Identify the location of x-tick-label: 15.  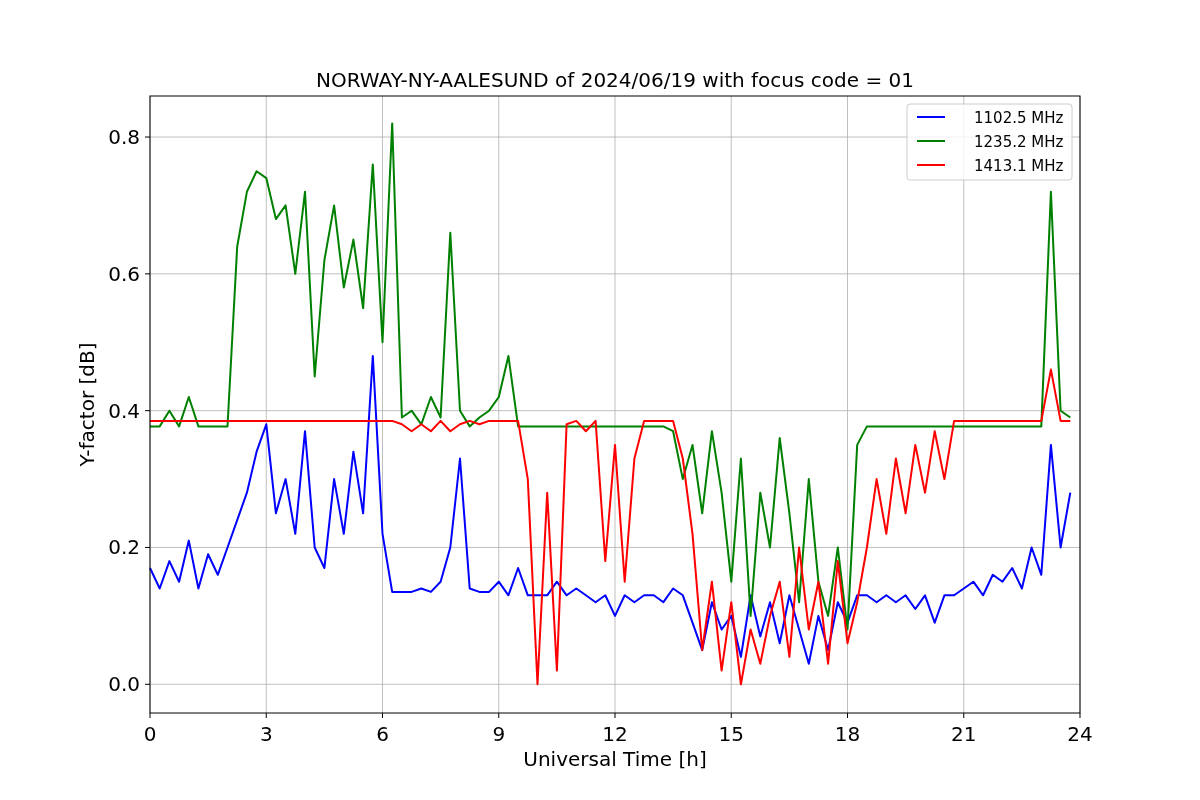
(731, 734).